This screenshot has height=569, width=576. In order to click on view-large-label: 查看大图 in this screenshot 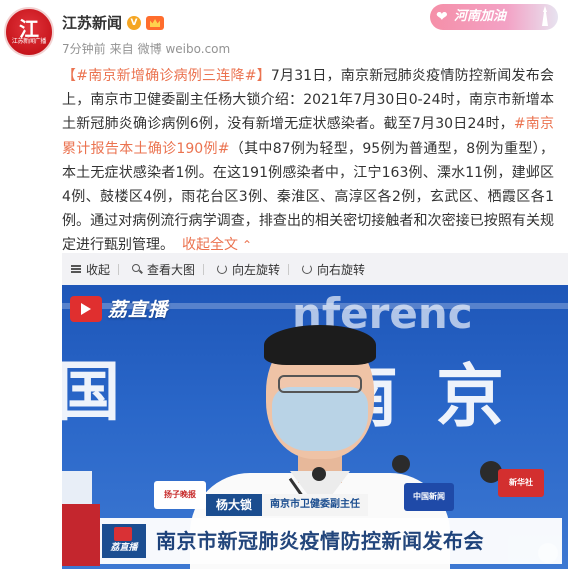, I will do `click(171, 269)`.